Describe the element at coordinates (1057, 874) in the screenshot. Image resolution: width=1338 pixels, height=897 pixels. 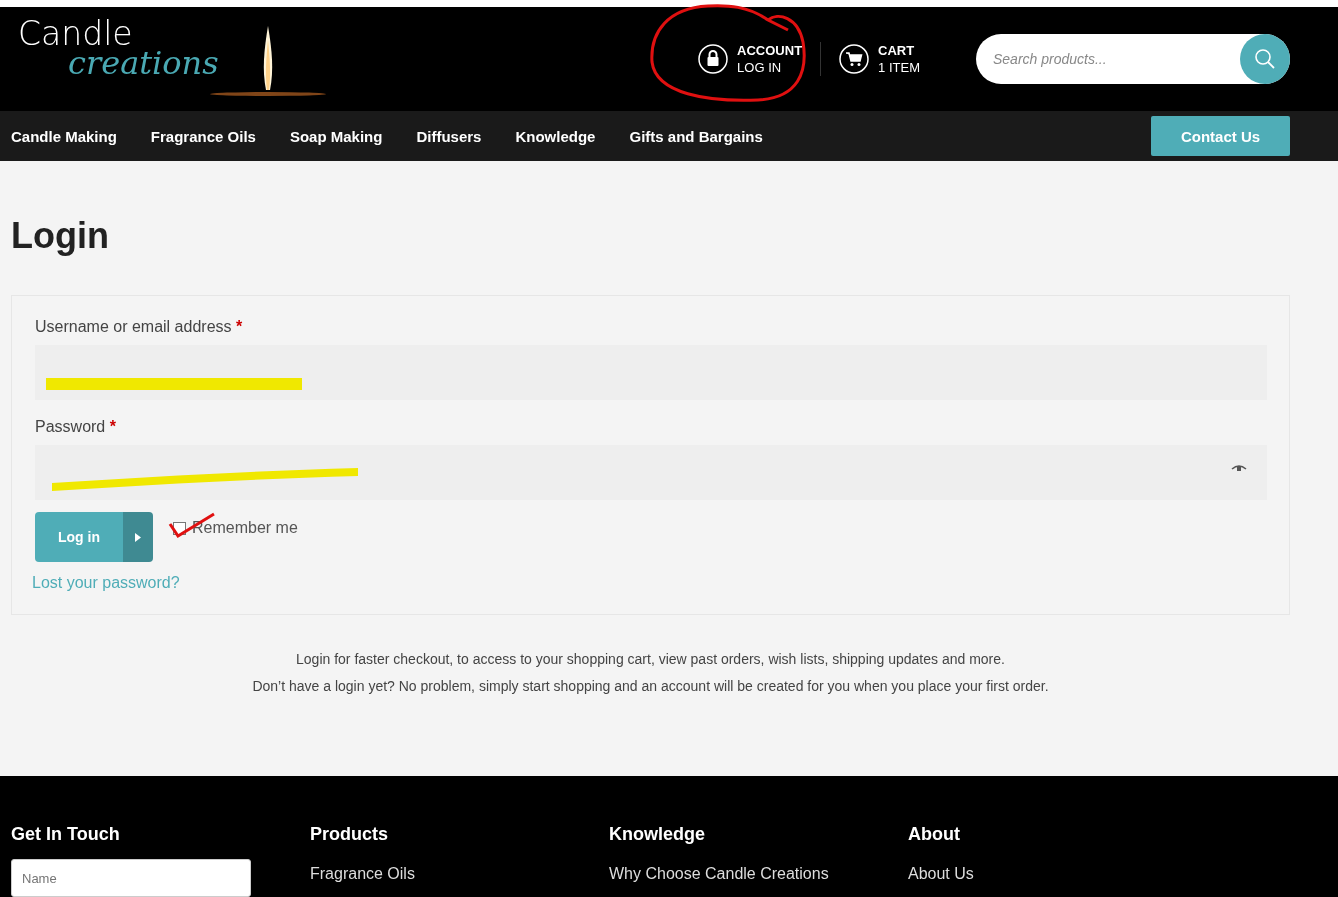
I see `footer-link: About Us` at that location.